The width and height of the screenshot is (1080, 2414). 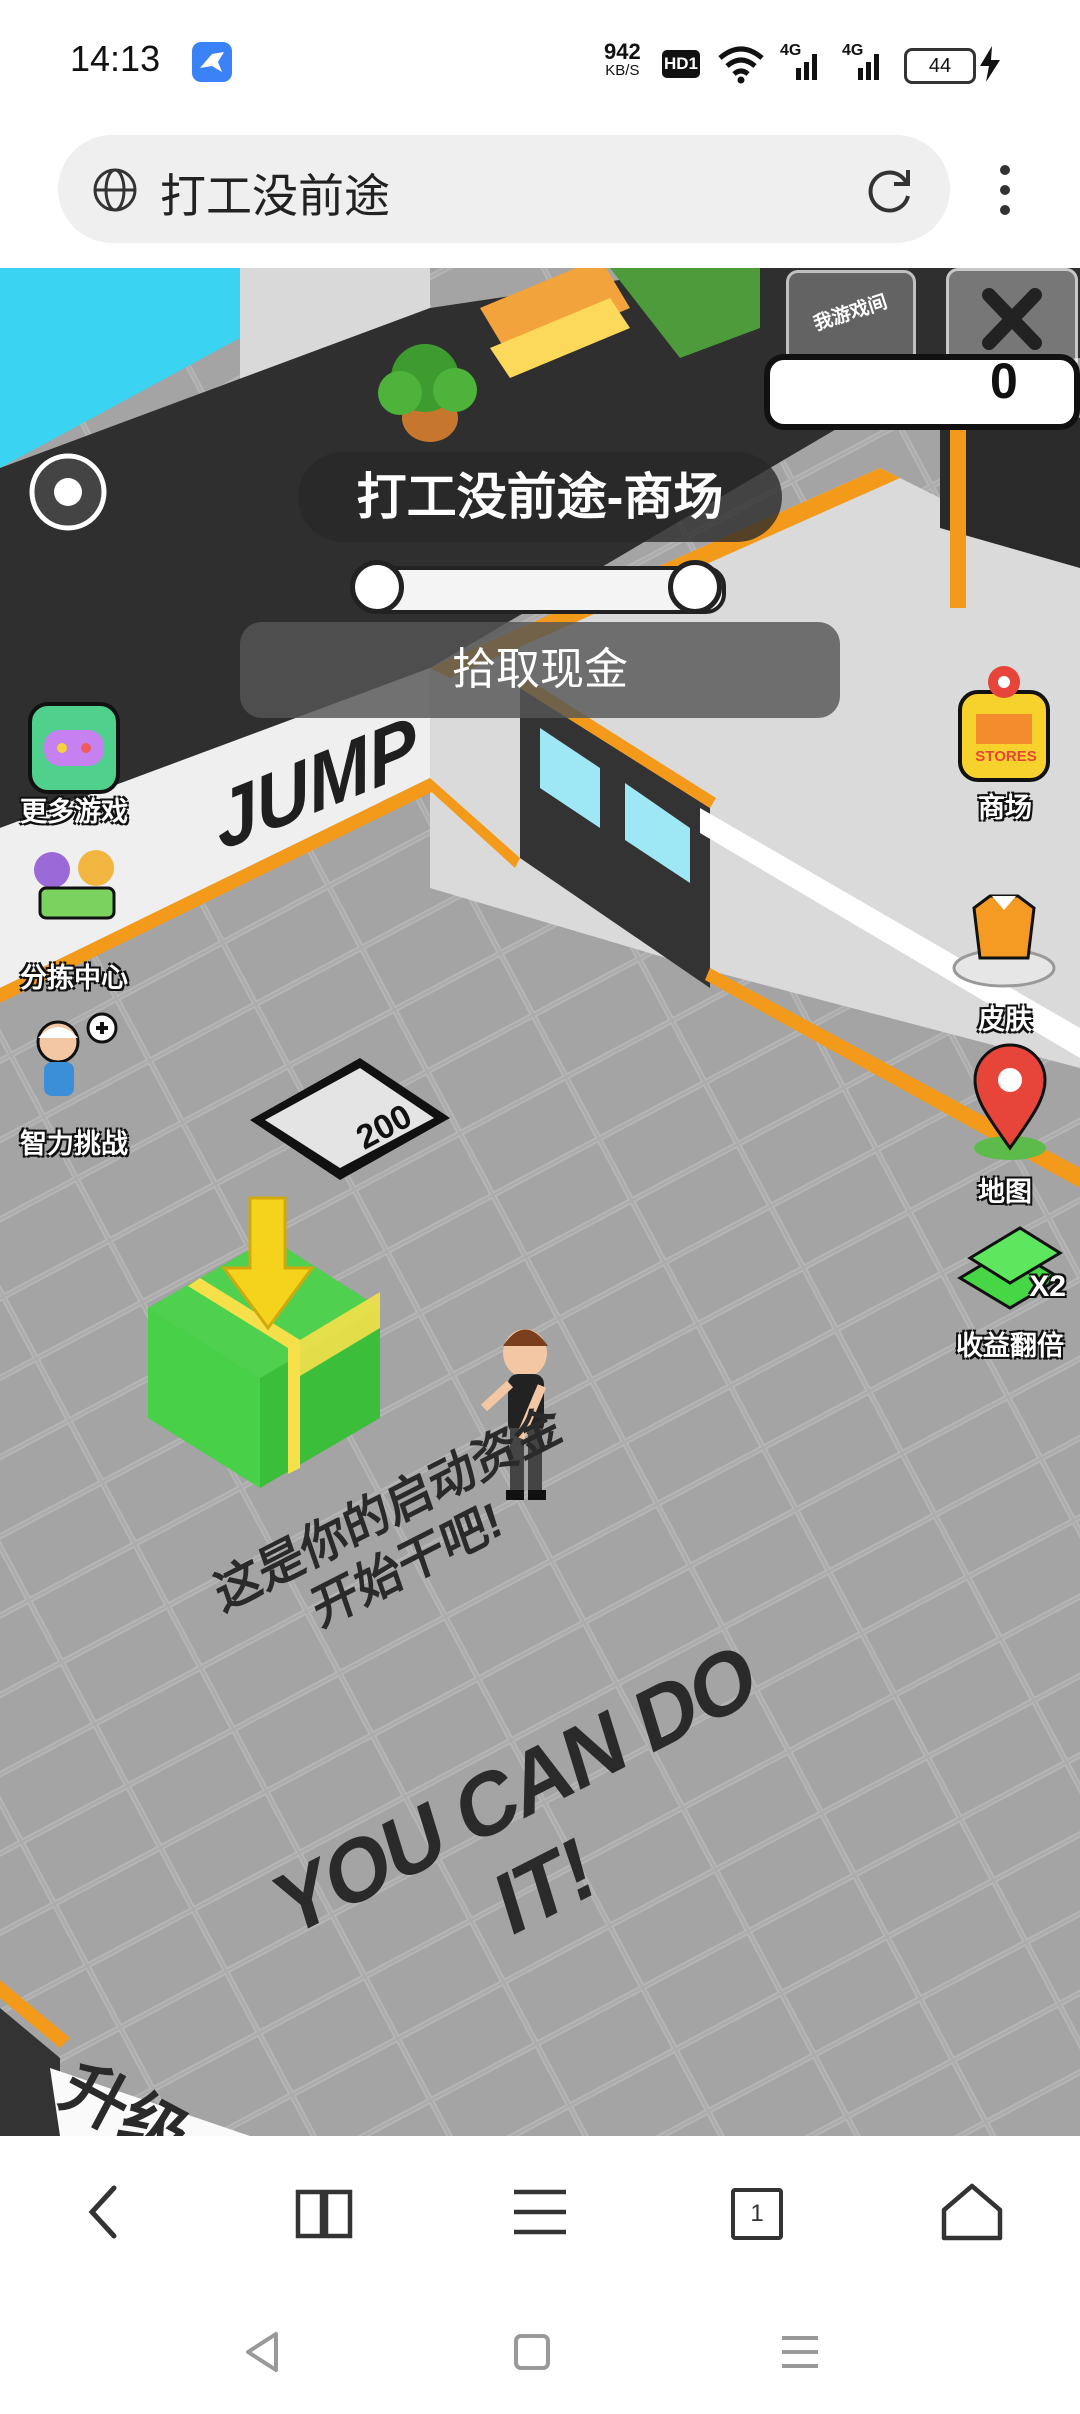 What do you see at coordinates (74, 812) in the screenshot?
I see `more-games-label: 更多游戏` at bounding box center [74, 812].